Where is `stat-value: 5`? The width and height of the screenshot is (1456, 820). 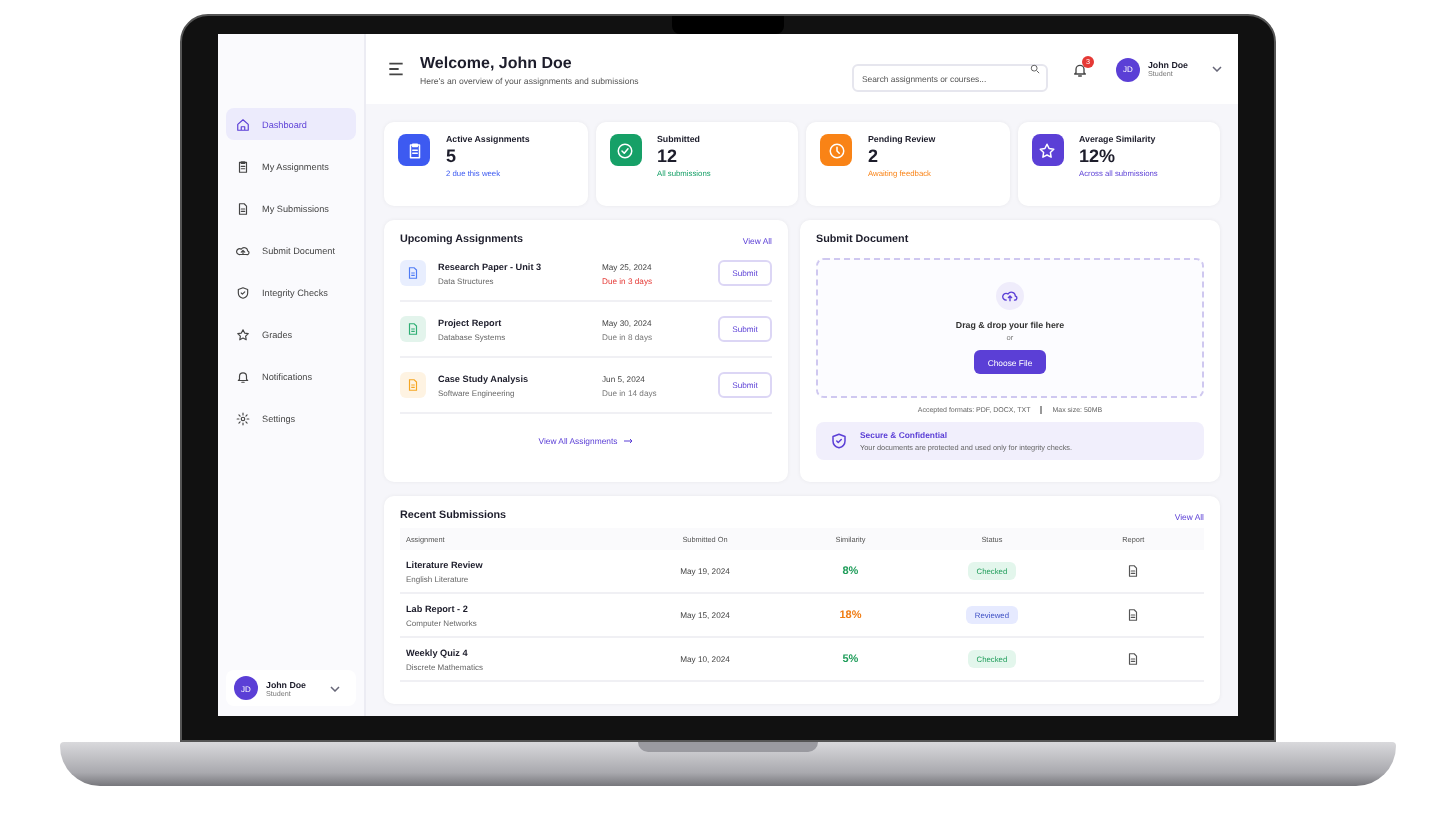 stat-value: 5 is located at coordinates (452, 156).